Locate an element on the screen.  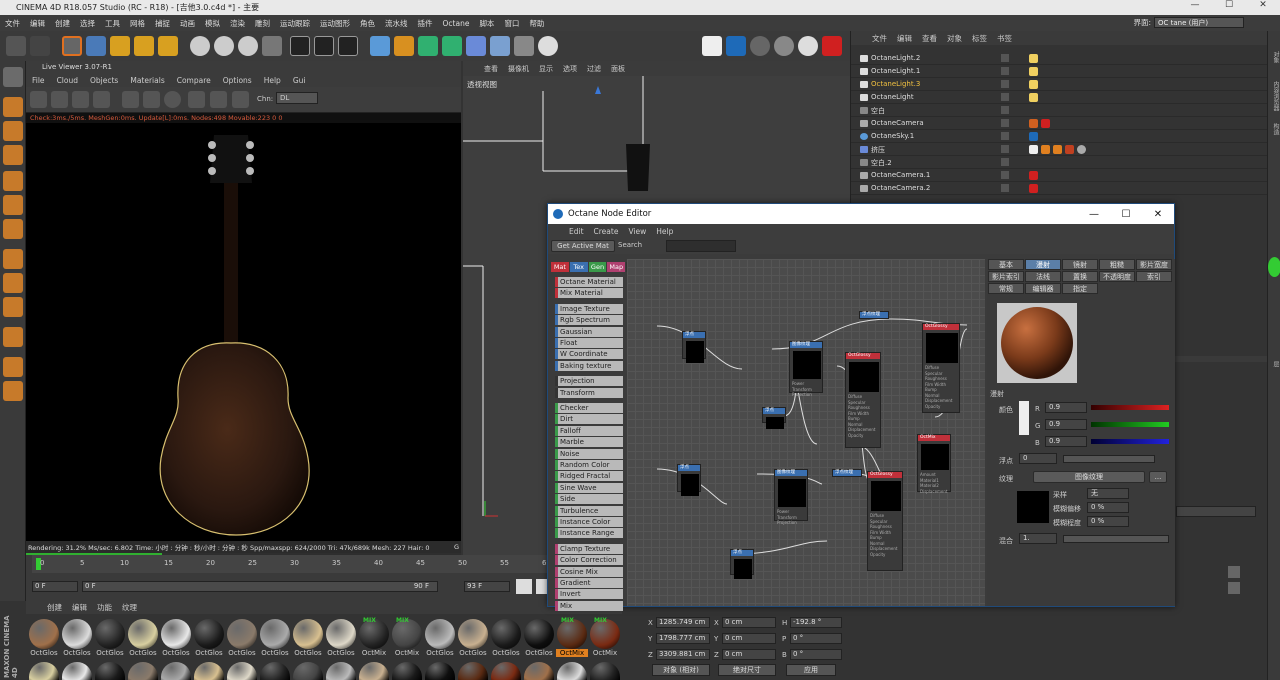
node-list-item: Instance Range is located at coordinates (589, 533).